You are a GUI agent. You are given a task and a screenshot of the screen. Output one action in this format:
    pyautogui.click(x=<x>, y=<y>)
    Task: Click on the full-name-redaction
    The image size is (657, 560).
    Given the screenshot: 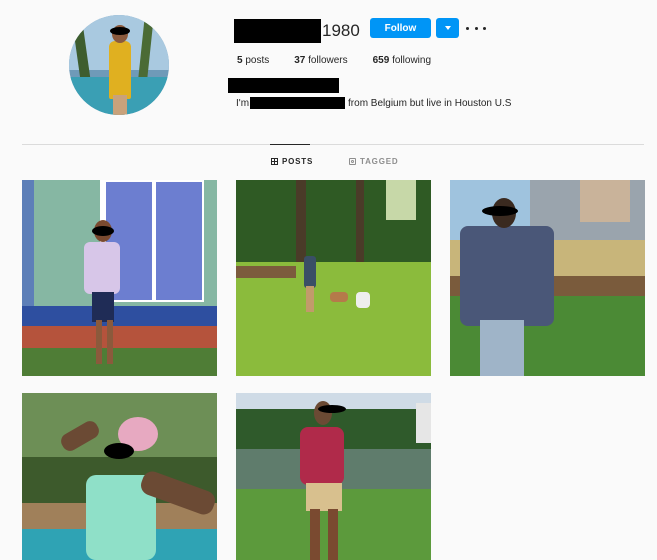 What is the action you would take?
    pyautogui.click(x=283, y=85)
    